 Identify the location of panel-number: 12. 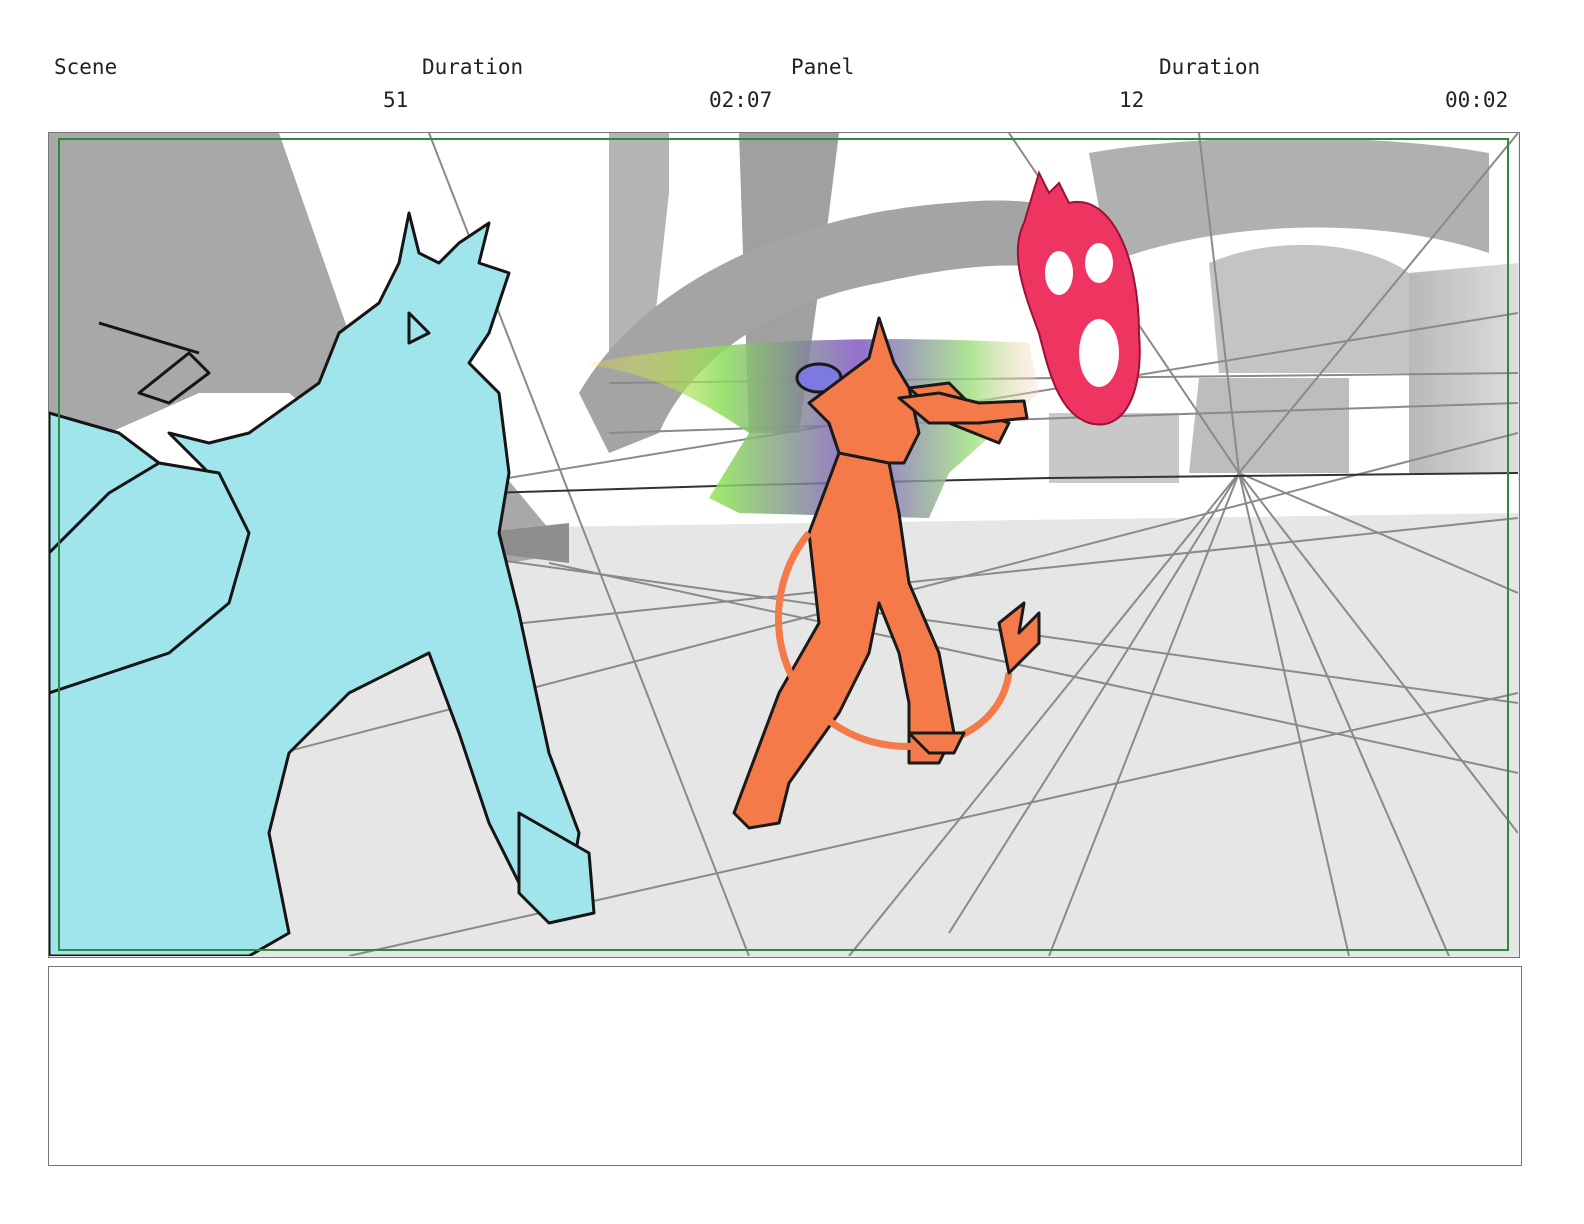
(1132, 100).